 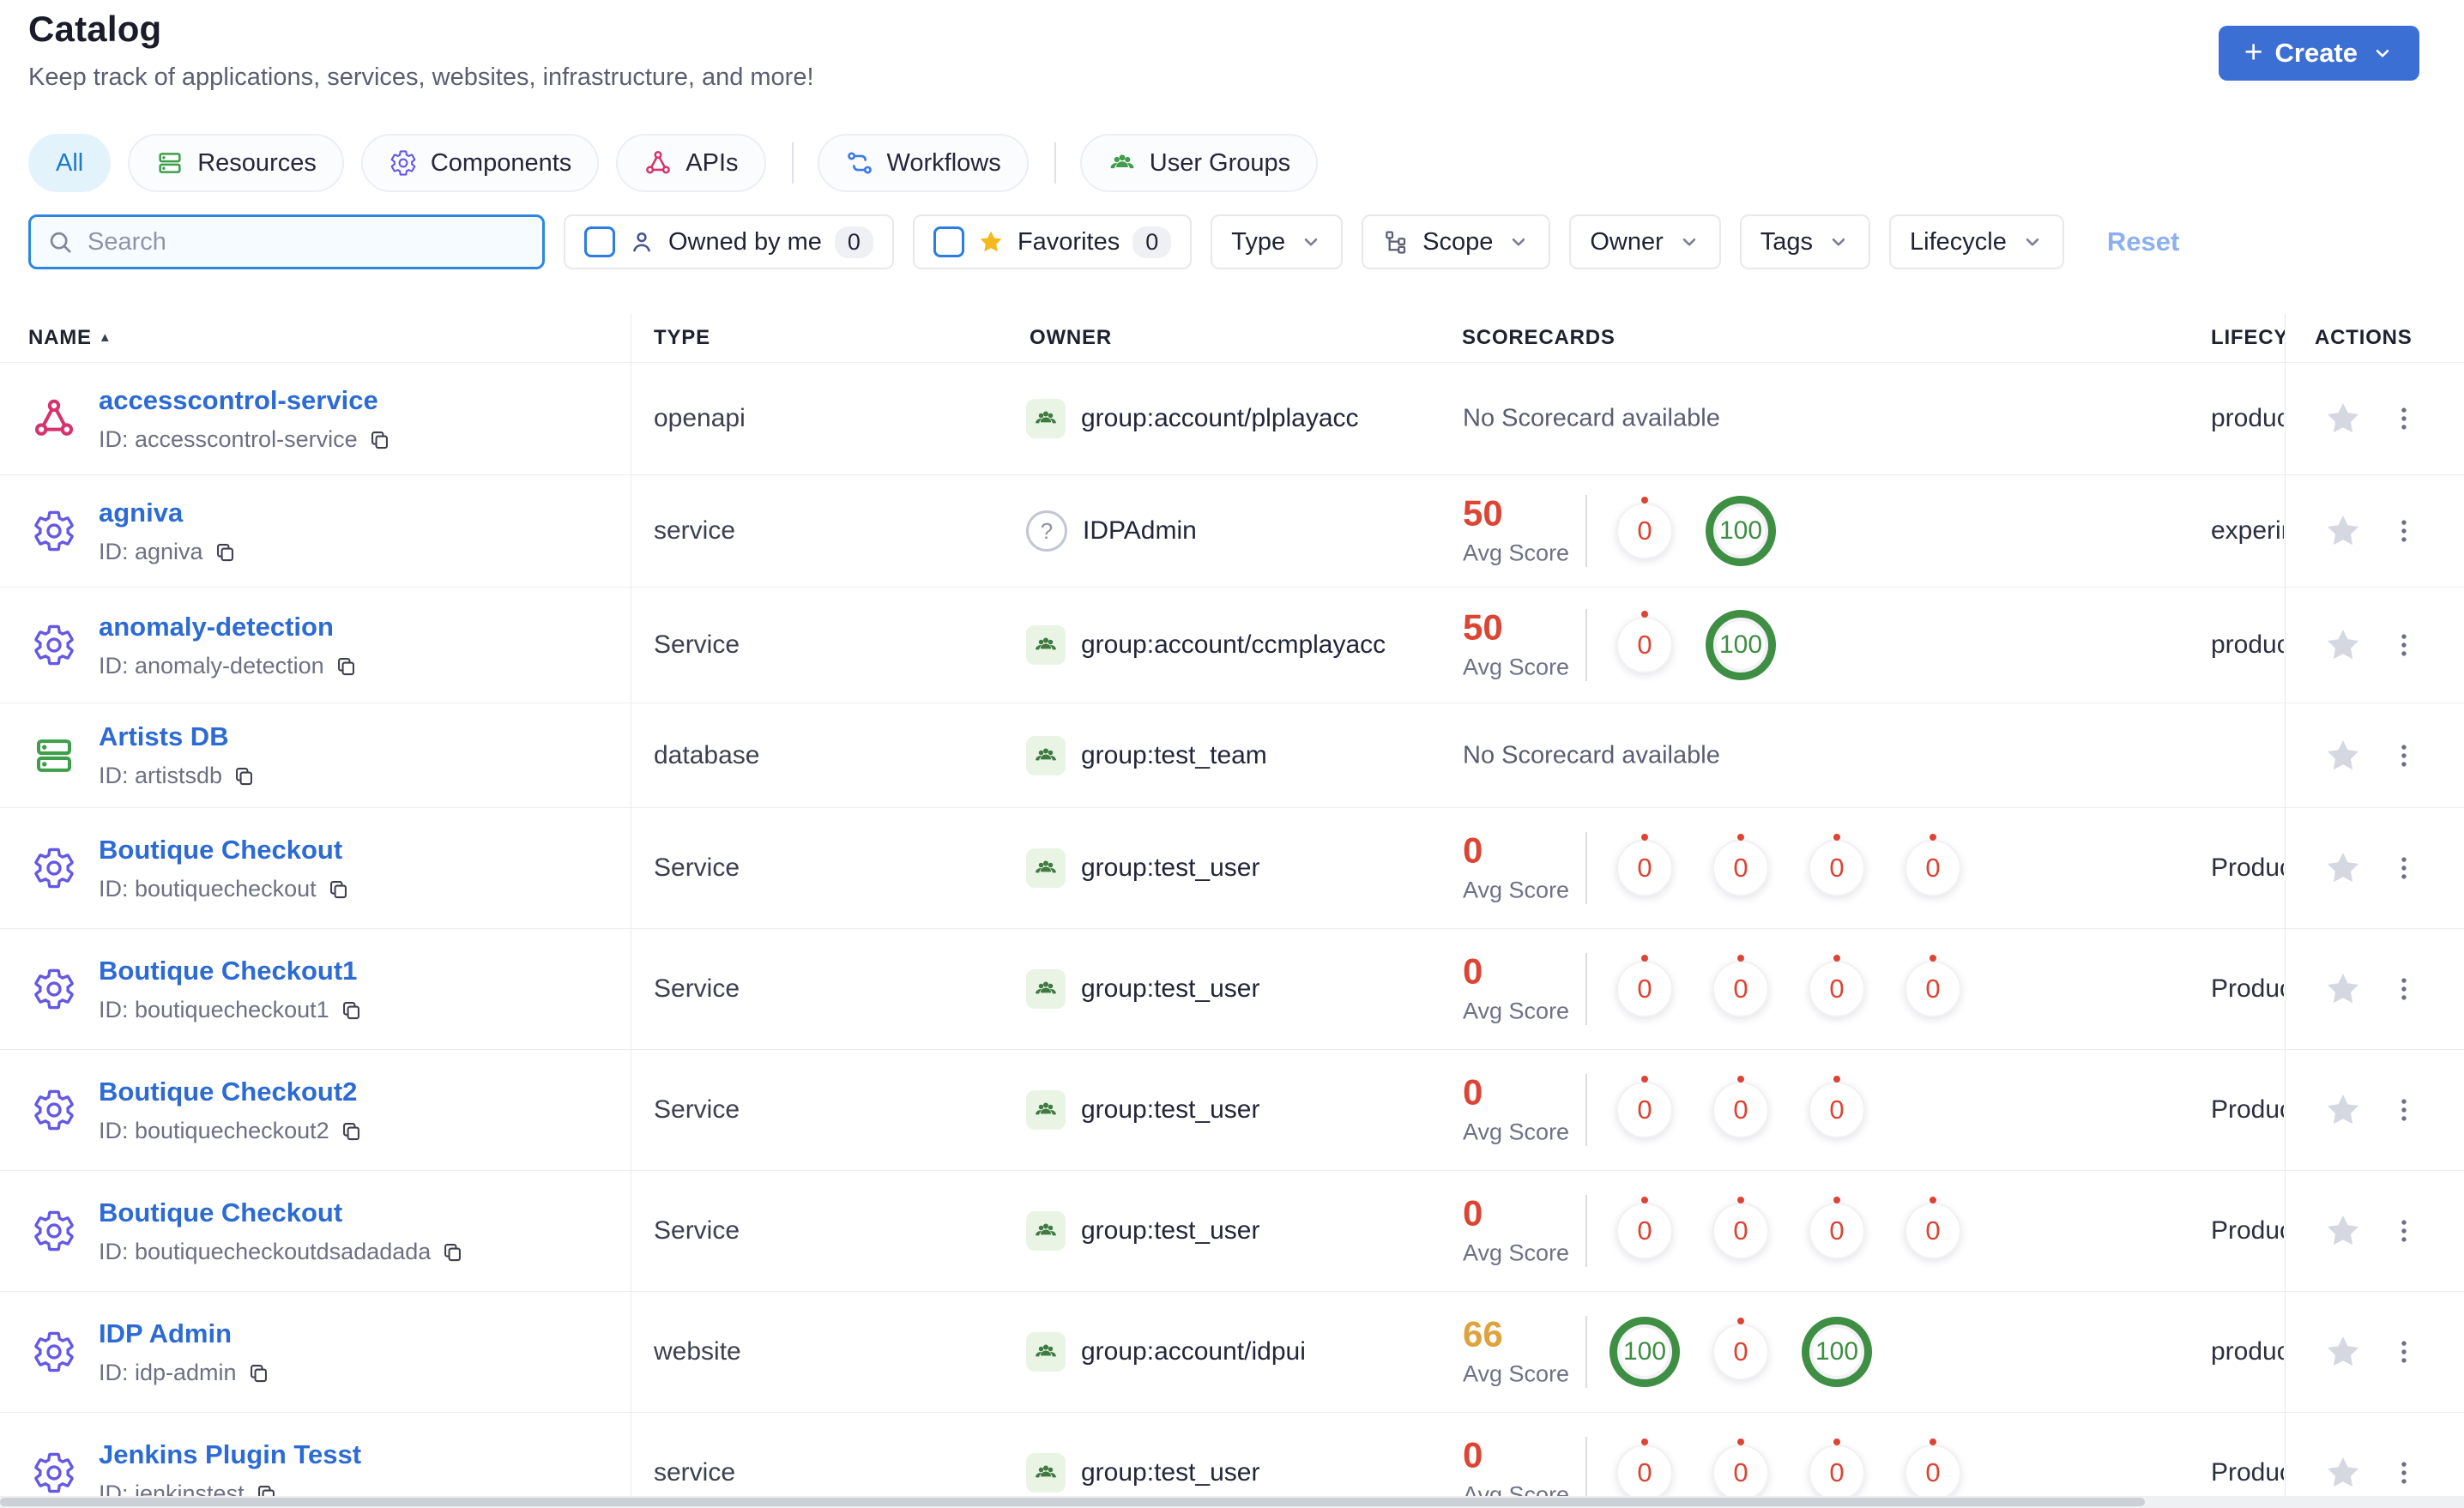 I want to click on entity-name-link: Boutique Checkout1, so click(x=231, y=971).